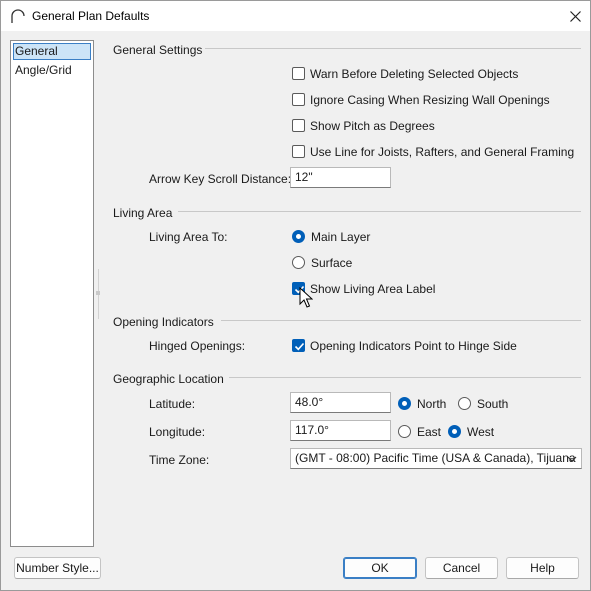  I want to click on latitude-label: Latitude:, so click(172, 404).